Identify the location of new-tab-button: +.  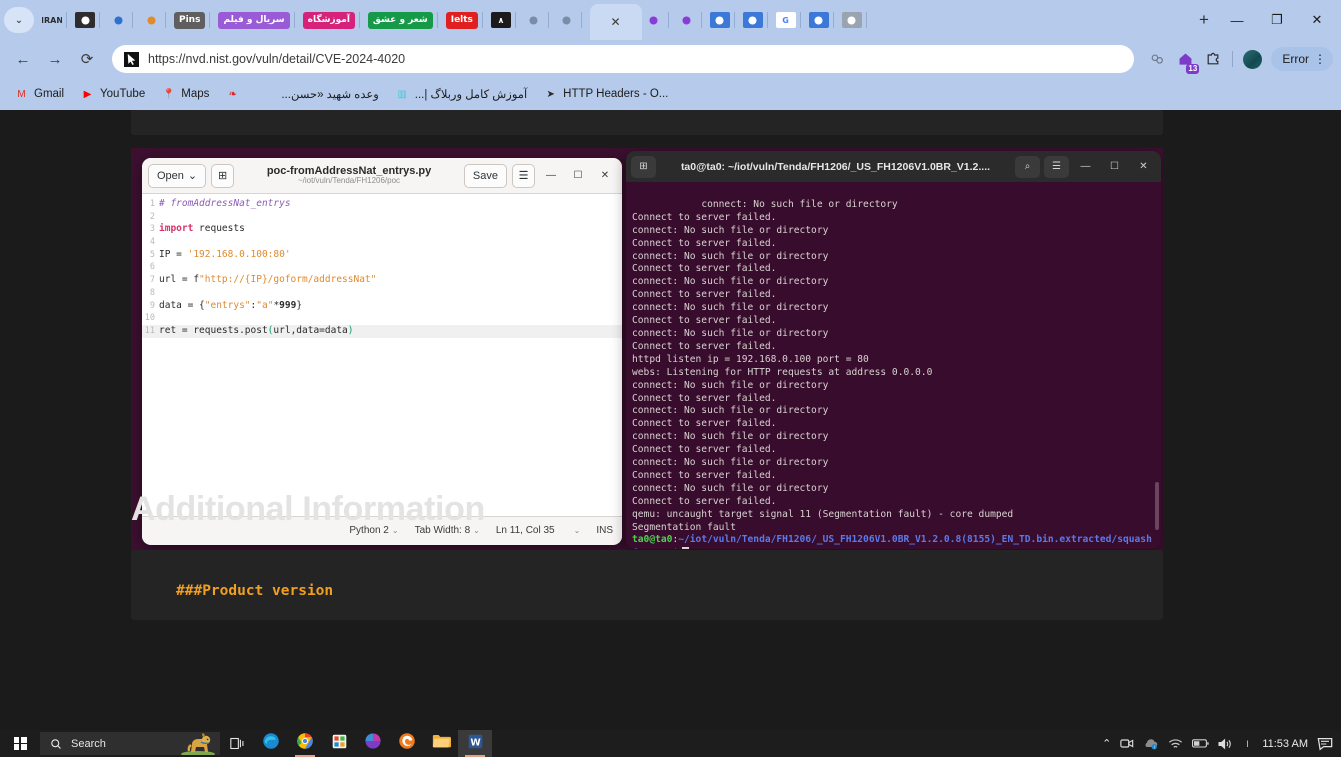
(1204, 20).